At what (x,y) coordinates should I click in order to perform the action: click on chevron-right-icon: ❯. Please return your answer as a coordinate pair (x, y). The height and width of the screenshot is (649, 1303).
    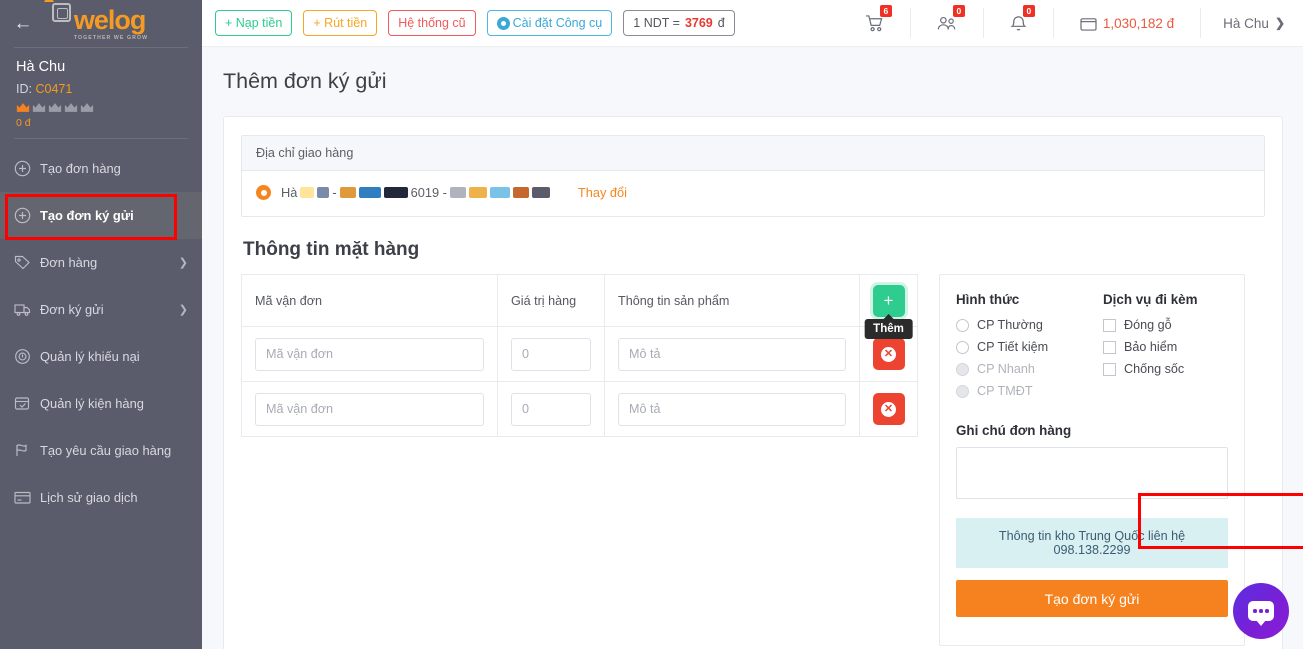
    Looking at the image, I should click on (1279, 23).